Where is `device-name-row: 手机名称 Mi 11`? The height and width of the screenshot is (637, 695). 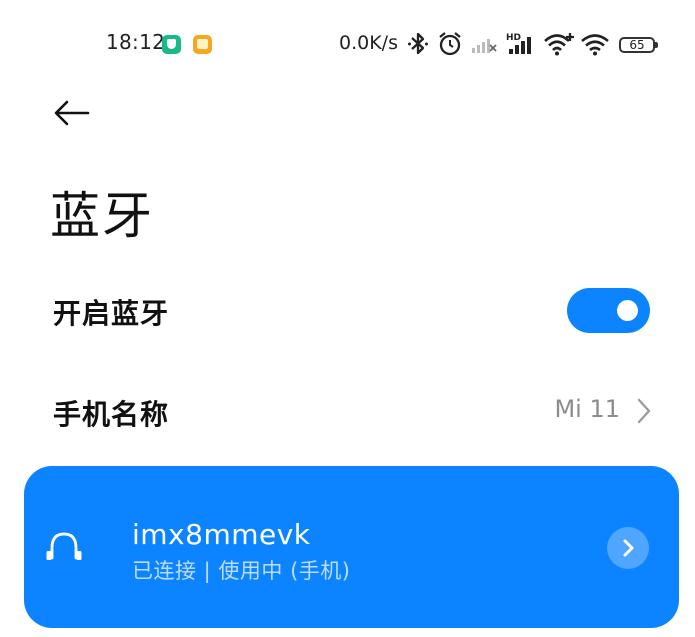 device-name-row: 手机名称 Mi 11 is located at coordinates (347, 408).